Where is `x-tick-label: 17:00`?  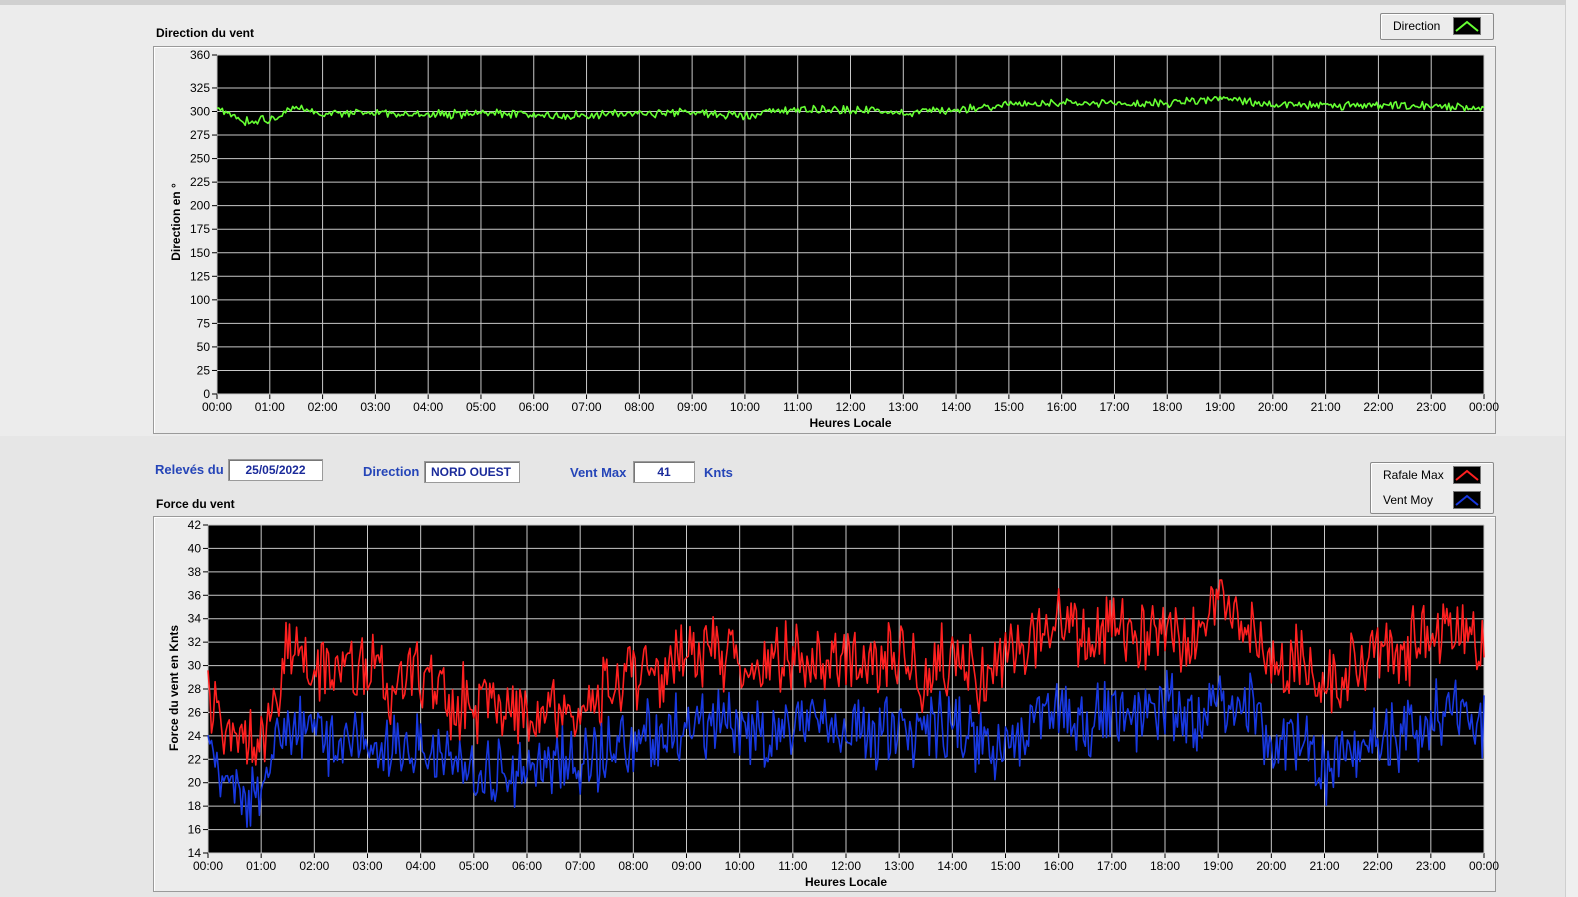 x-tick-label: 17:00 is located at coordinates (1112, 866).